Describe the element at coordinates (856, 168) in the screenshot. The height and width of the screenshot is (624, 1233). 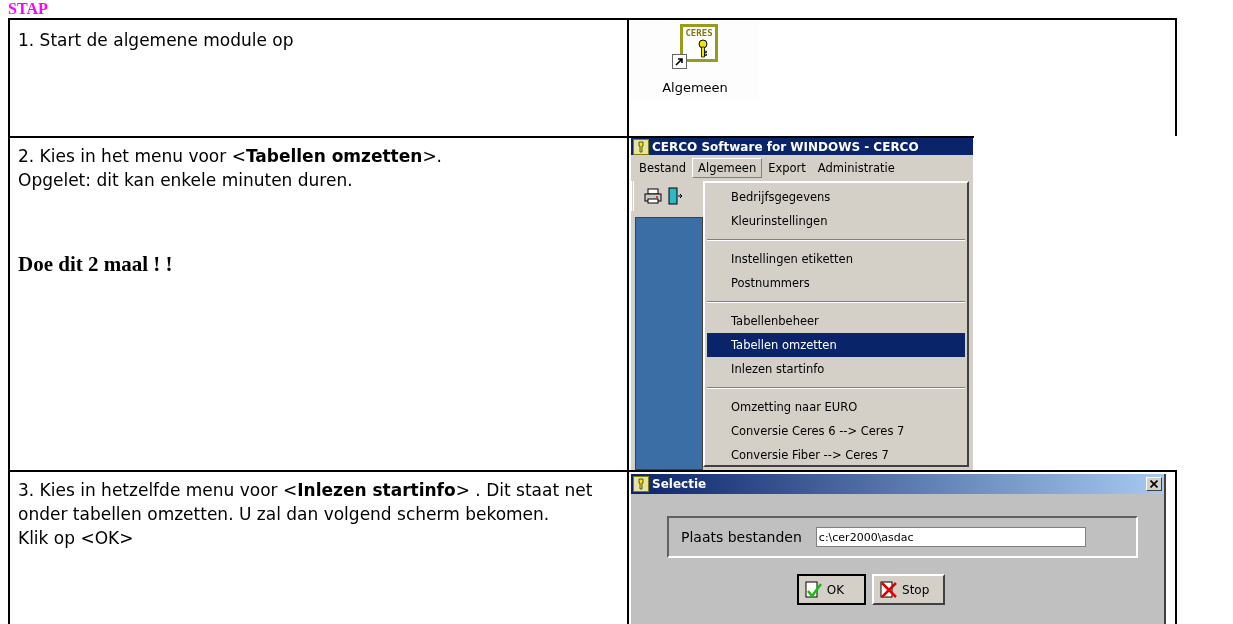
I see `menu-bar-item: Administratie` at that location.